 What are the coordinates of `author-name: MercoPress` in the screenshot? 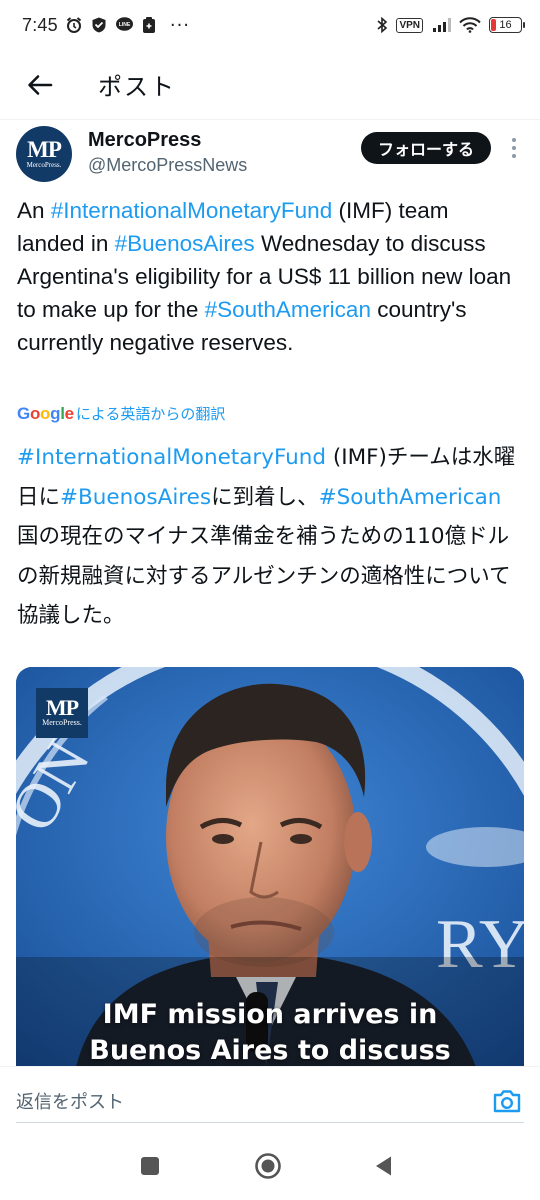 It's located at (167, 140).